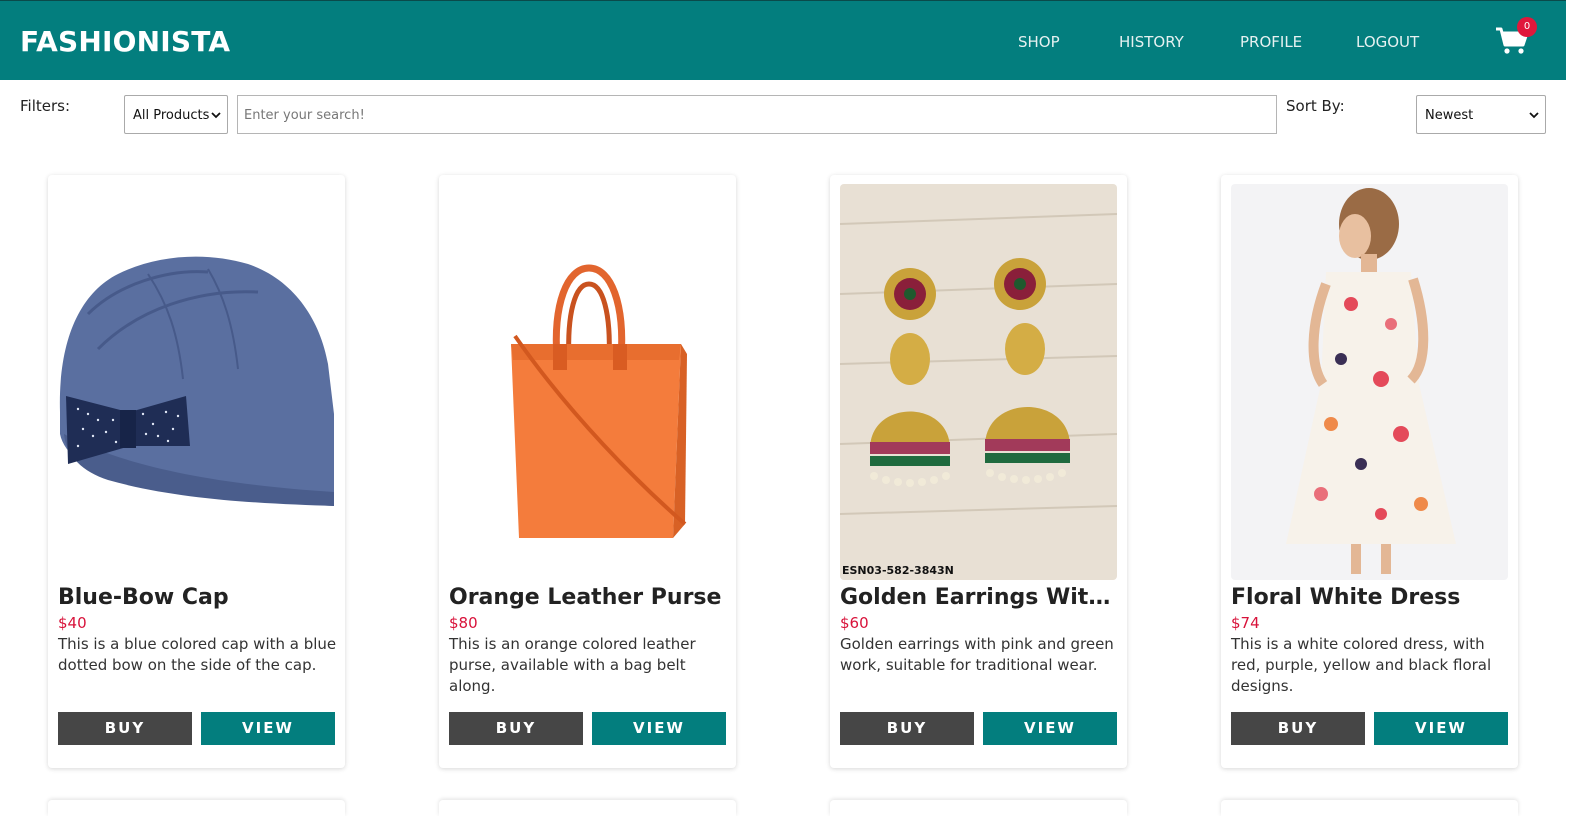 The height and width of the screenshot is (816, 1583). What do you see at coordinates (1245, 623) in the screenshot?
I see `product-price: $74` at bounding box center [1245, 623].